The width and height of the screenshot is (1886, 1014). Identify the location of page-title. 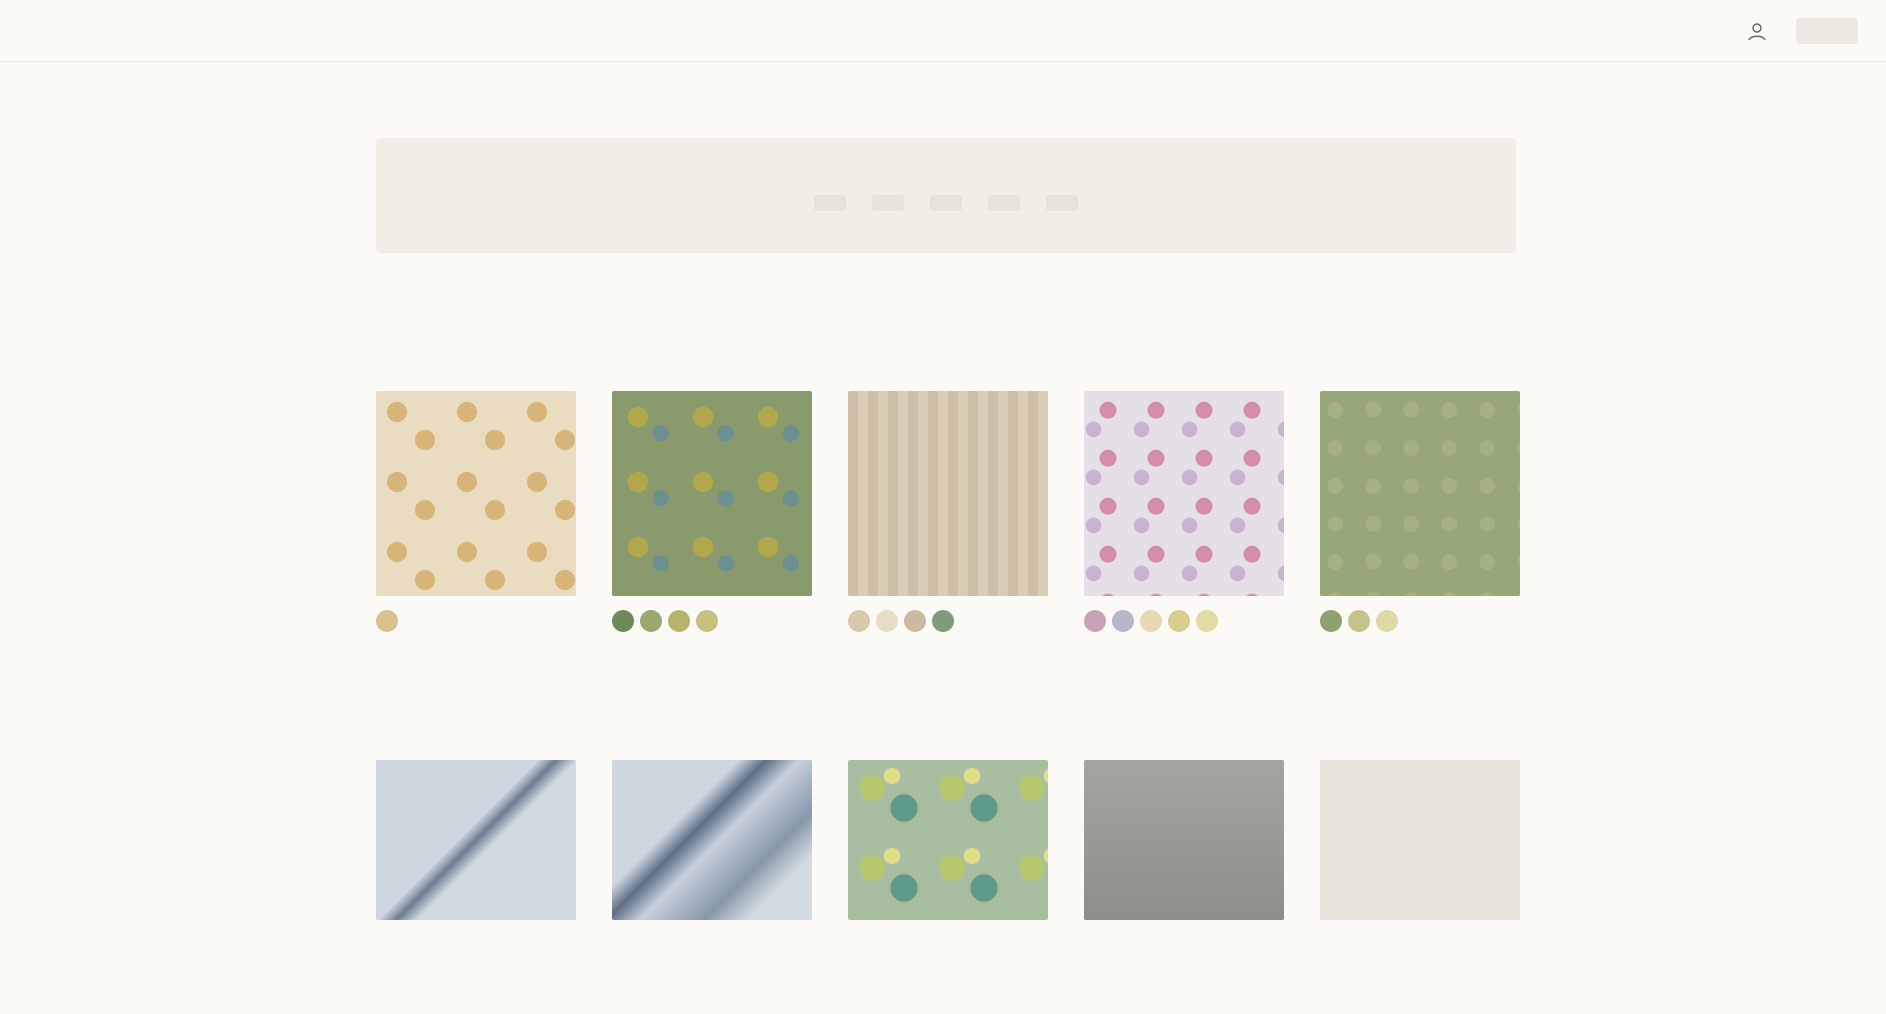
(946, 95).